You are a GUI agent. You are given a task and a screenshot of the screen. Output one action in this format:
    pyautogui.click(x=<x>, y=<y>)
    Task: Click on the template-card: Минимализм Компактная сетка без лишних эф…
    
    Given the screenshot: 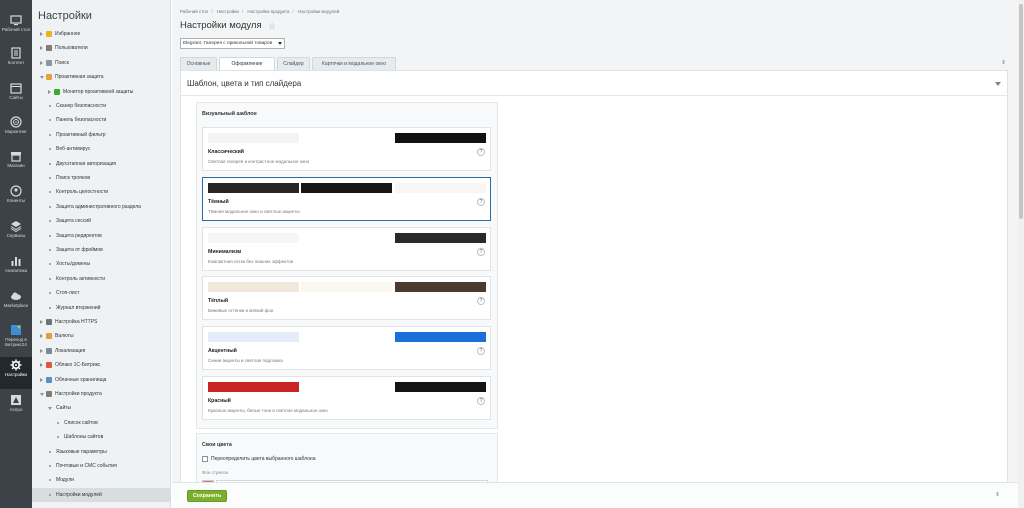 What is the action you would take?
    pyautogui.click(x=346, y=248)
    